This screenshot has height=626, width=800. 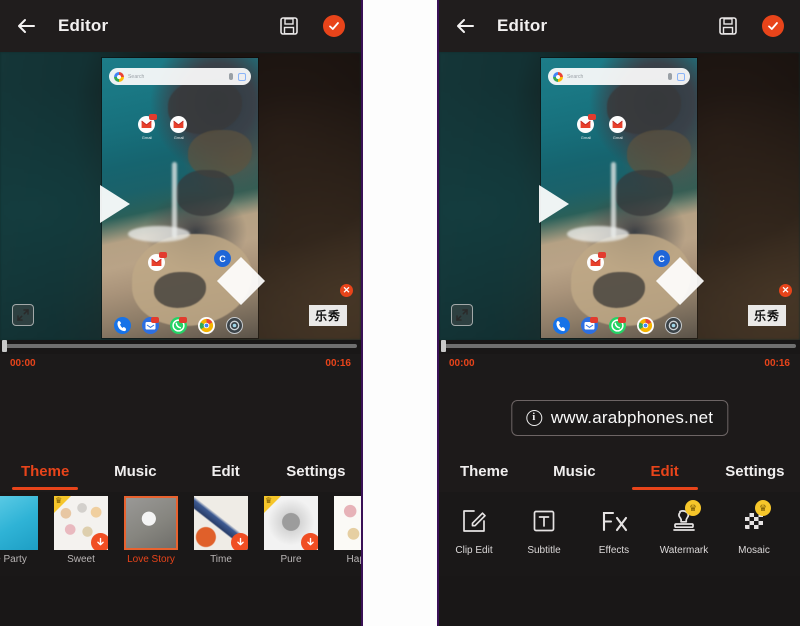 I want to click on theme-item: ♛ Pure, so click(x=291, y=530).